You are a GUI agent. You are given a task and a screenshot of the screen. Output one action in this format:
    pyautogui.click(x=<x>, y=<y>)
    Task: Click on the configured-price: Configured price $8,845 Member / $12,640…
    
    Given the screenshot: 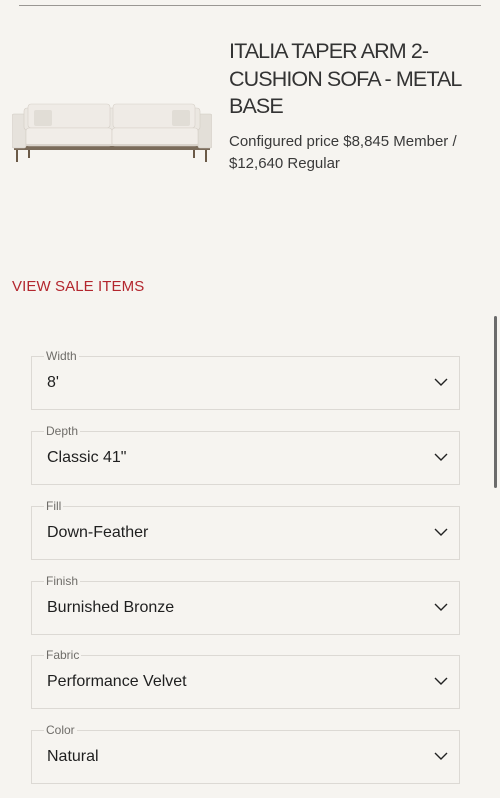 What is the action you would take?
    pyautogui.click(x=343, y=152)
    